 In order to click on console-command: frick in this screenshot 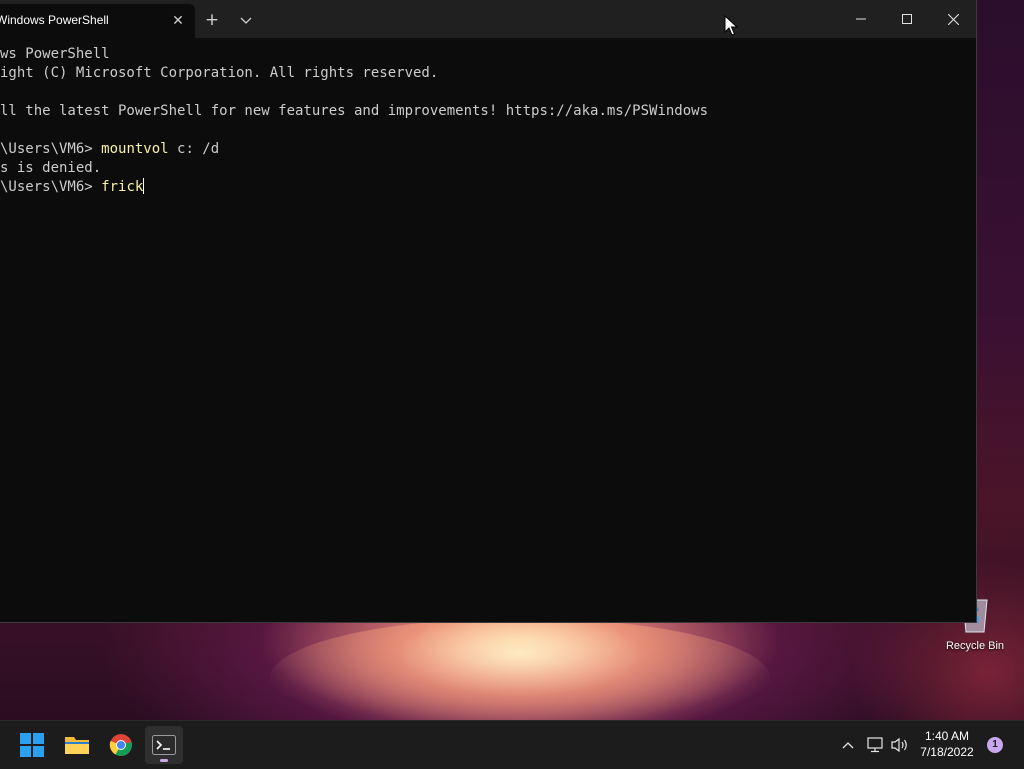, I will do `click(122, 187)`.